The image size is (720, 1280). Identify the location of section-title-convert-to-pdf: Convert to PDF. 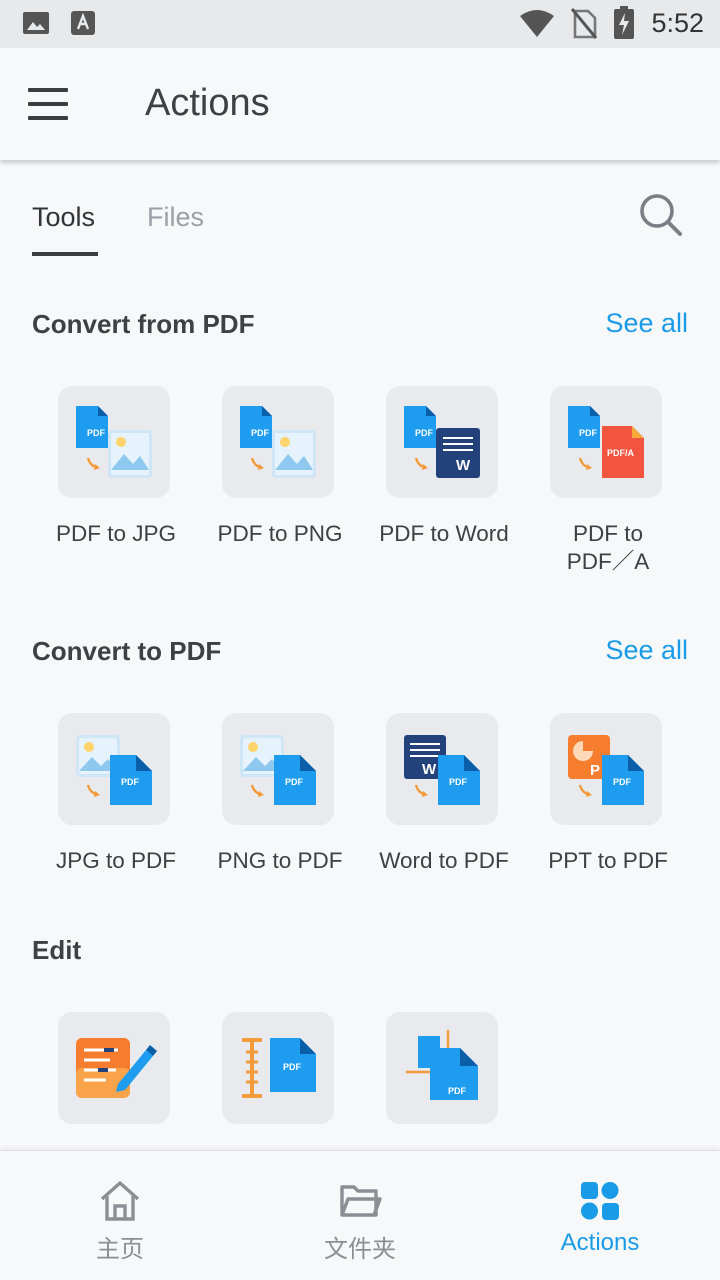
(127, 651).